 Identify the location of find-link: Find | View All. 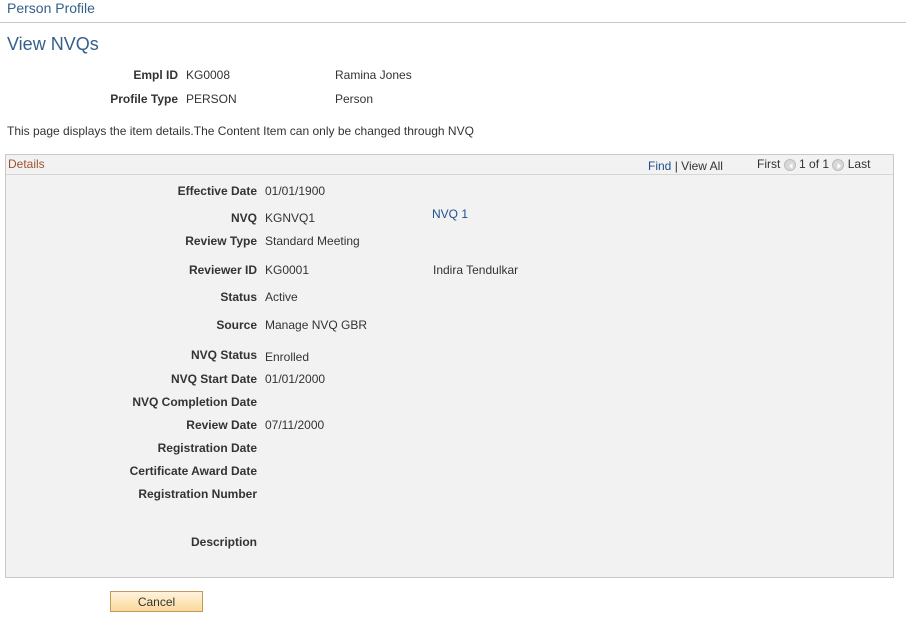
(685, 166).